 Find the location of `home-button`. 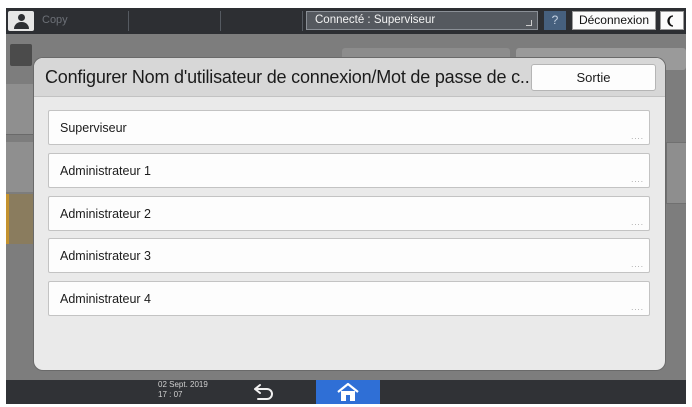

home-button is located at coordinates (348, 392).